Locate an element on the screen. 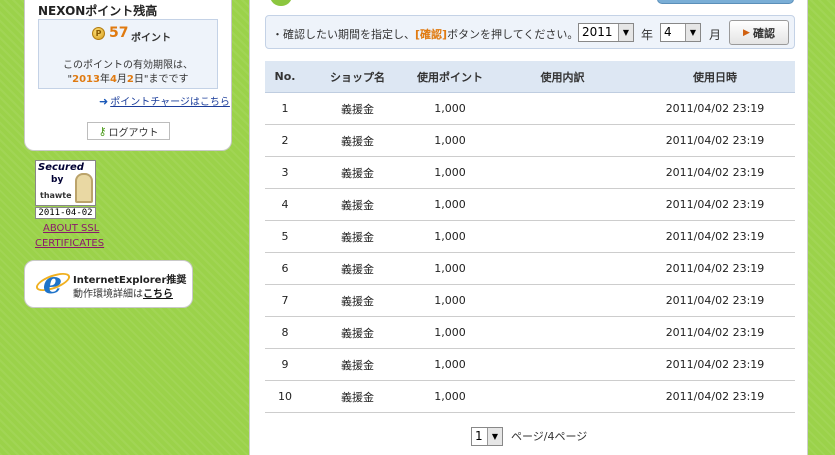  filter-text-before: ・確認したい期間を指定し、 is located at coordinates (343, 34).